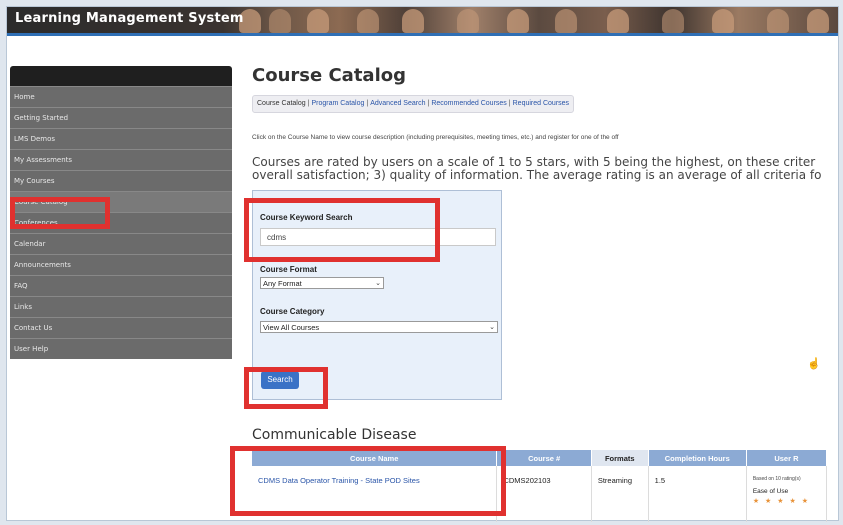 This screenshot has height=525, width=843. What do you see at coordinates (306, 217) in the screenshot?
I see `keyword-search-label: Course Keyword Search` at bounding box center [306, 217].